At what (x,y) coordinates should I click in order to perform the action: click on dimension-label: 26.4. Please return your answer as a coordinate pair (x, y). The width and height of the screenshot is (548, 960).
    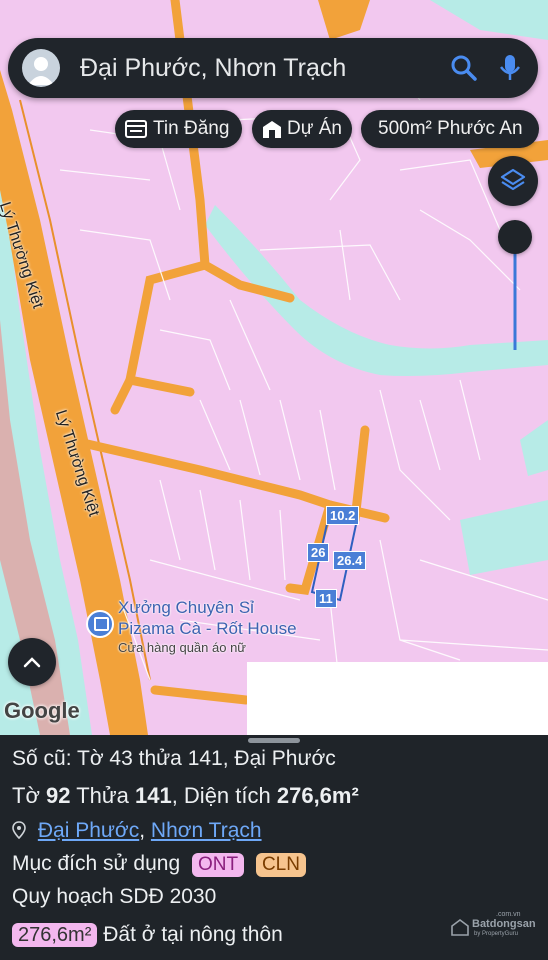
    Looking at the image, I should click on (350, 560).